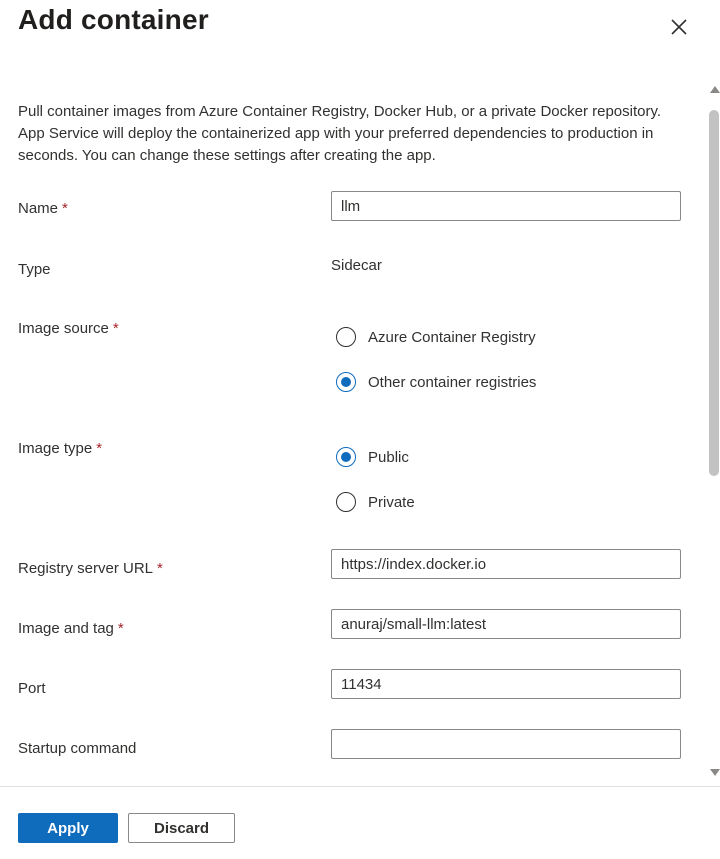 This screenshot has height=859, width=720. What do you see at coordinates (360, 786) in the screenshot?
I see `footer-divider` at bounding box center [360, 786].